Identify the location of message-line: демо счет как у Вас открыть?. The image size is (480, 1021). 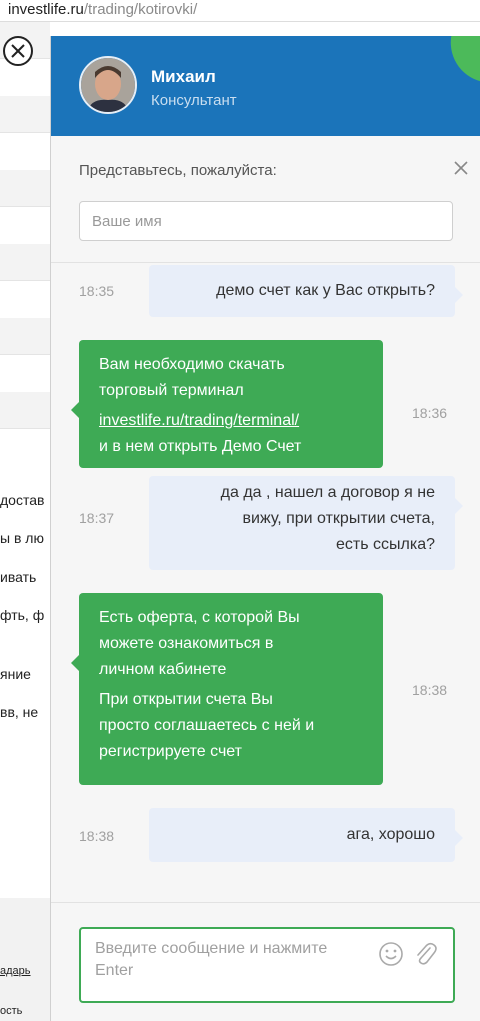
(325, 290).